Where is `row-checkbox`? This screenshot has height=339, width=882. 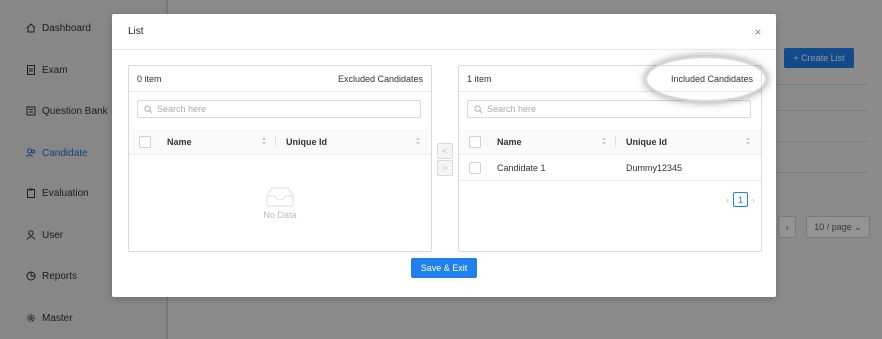 row-checkbox is located at coordinates (475, 168).